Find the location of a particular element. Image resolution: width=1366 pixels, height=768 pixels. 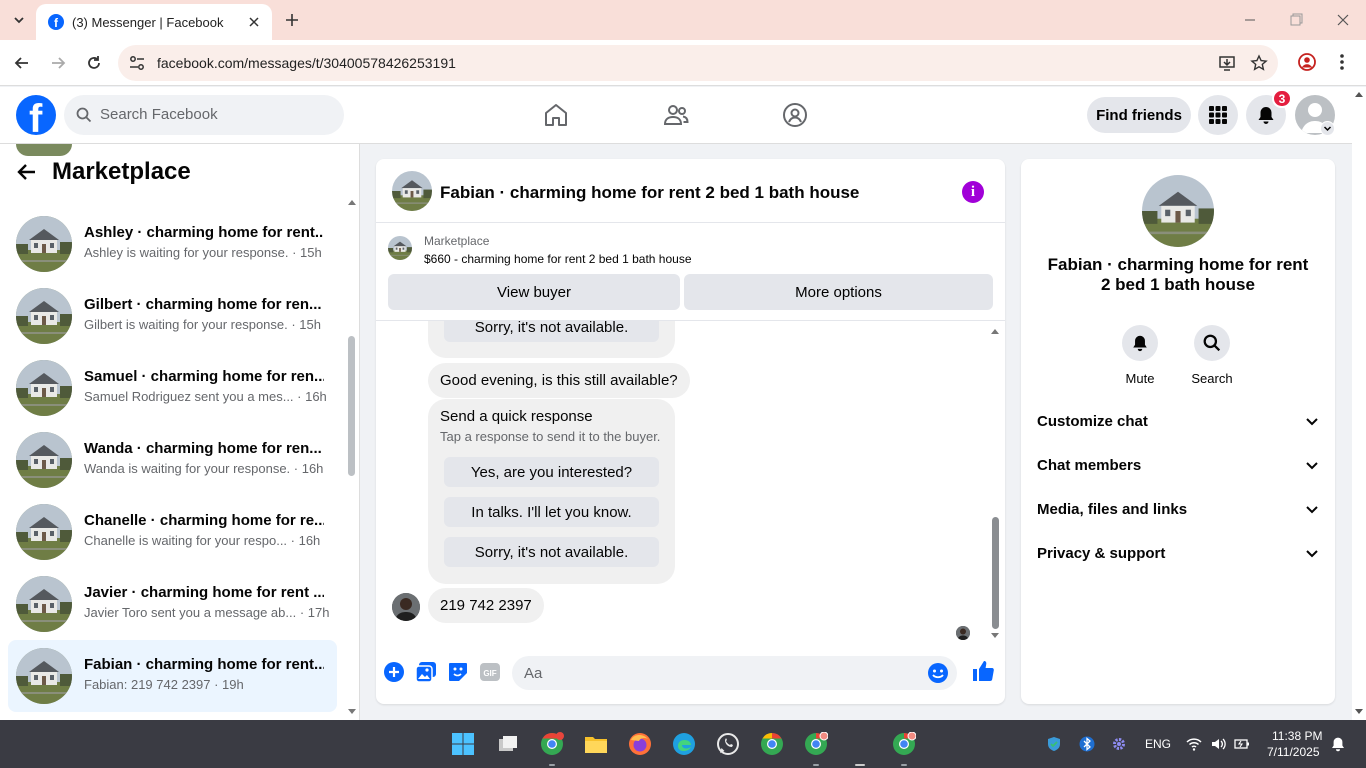

quick-reply-not-available-prev: Sorry, it's not available. is located at coordinates (551, 331).